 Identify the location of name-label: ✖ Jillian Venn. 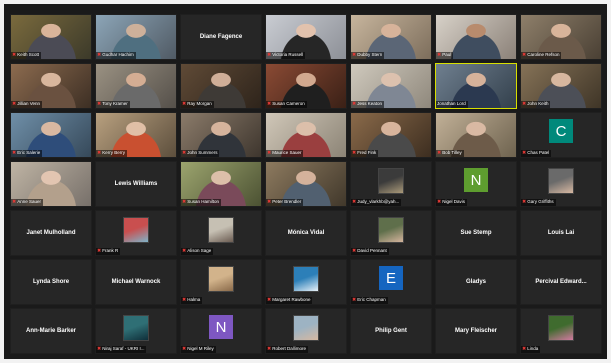
(26, 104).